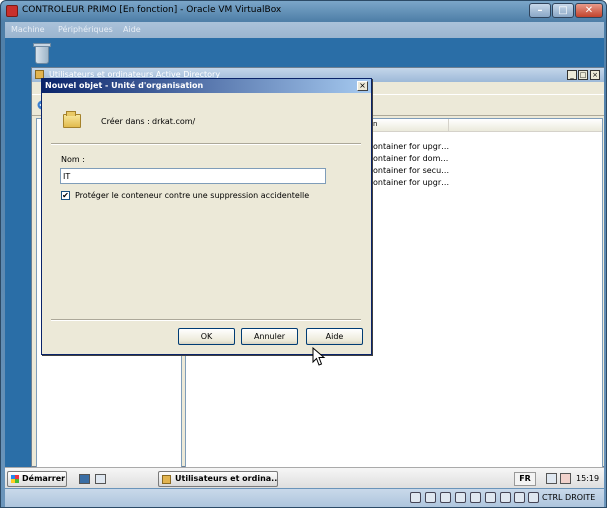 The height and width of the screenshot is (508, 607). What do you see at coordinates (563, 10) in the screenshot?
I see `maximize-button: □` at bounding box center [563, 10].